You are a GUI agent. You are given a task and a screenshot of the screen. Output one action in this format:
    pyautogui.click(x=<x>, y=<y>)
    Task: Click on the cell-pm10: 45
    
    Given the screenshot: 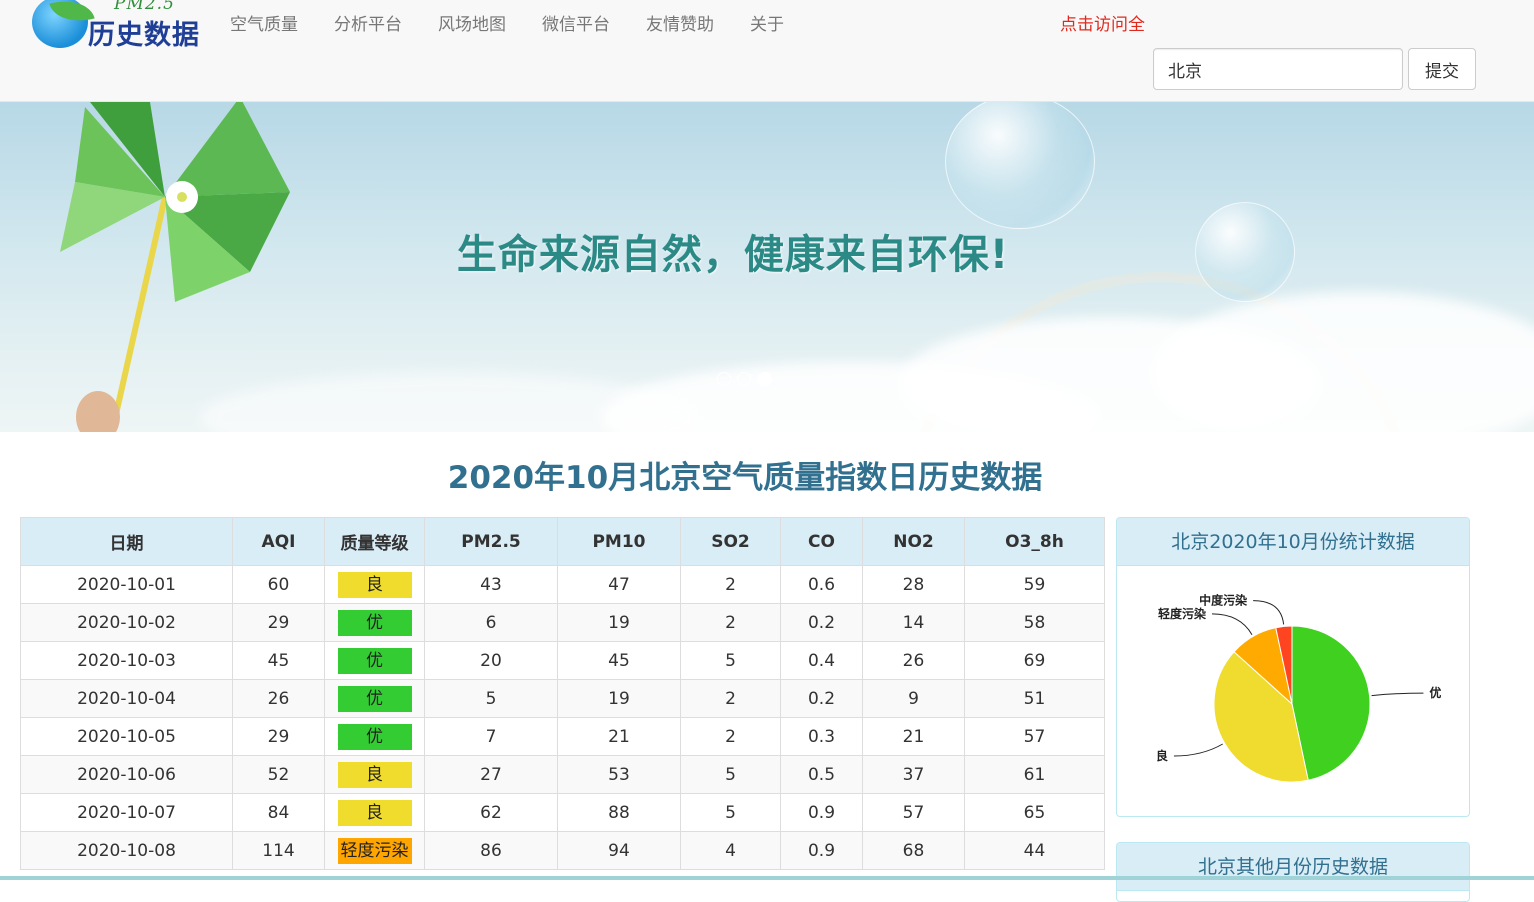 What is the action you would take?
    pyautogui.click(x=619, y=660)
    